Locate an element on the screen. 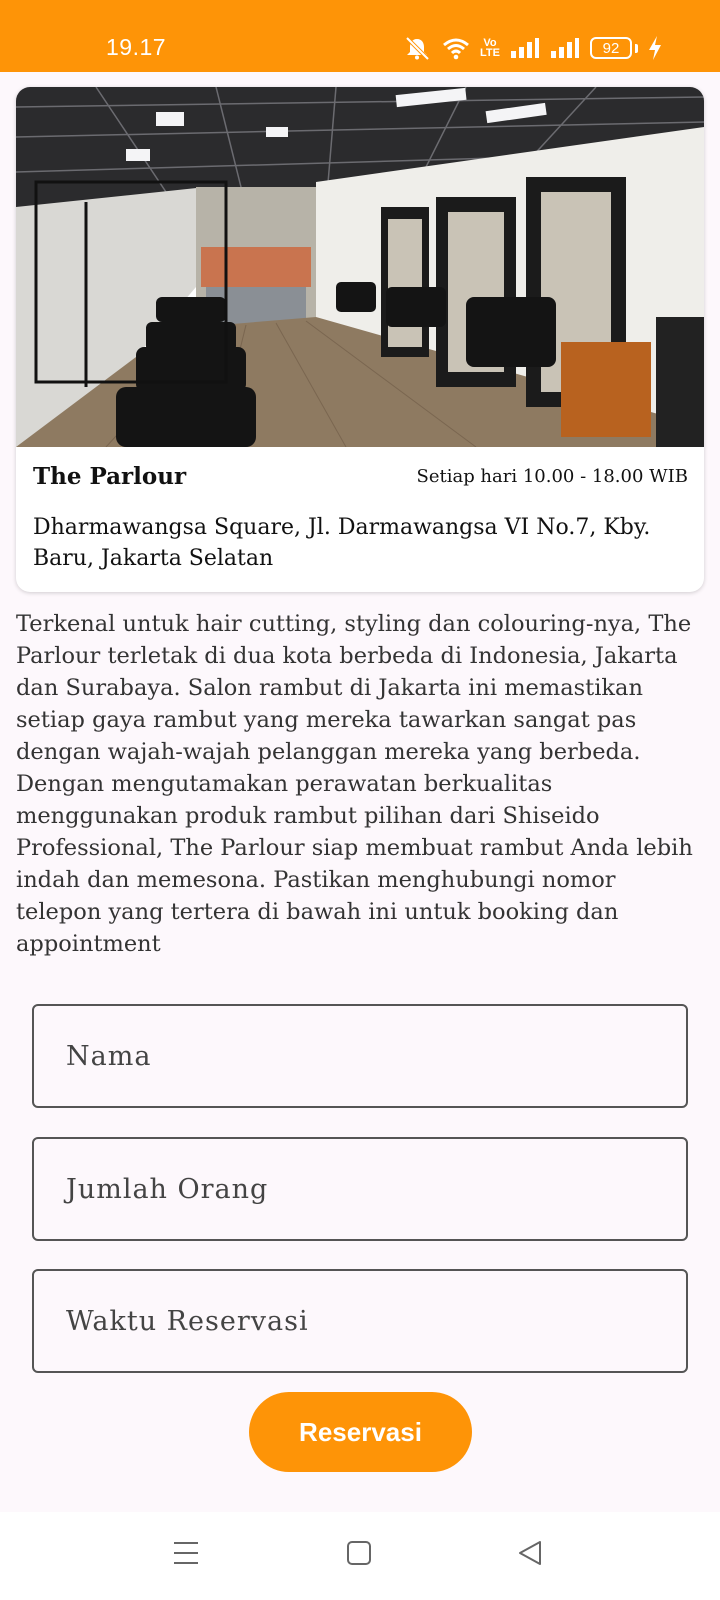  reserve-button: Reservasi is located at coordinates (360, 1432).